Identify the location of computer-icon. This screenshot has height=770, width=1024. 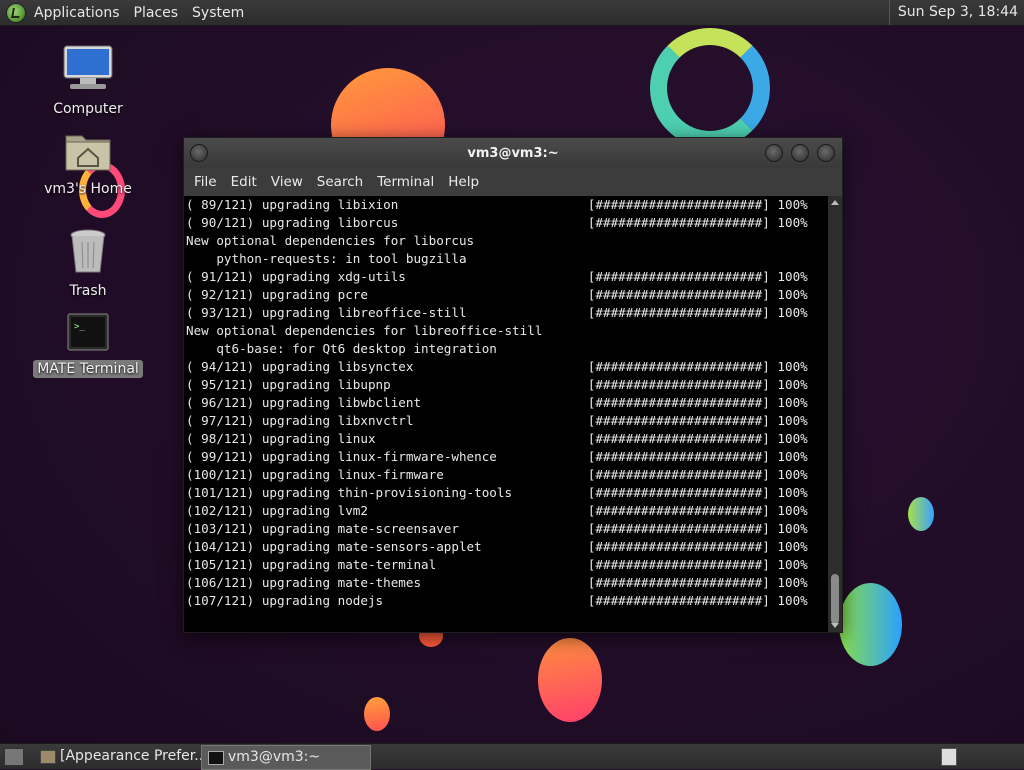
(88, 67).